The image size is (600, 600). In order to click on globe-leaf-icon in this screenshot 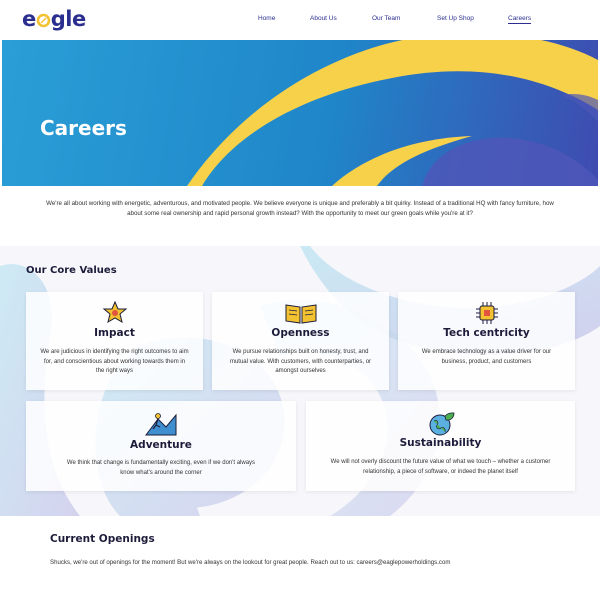, I will do `click(441, 424)`.